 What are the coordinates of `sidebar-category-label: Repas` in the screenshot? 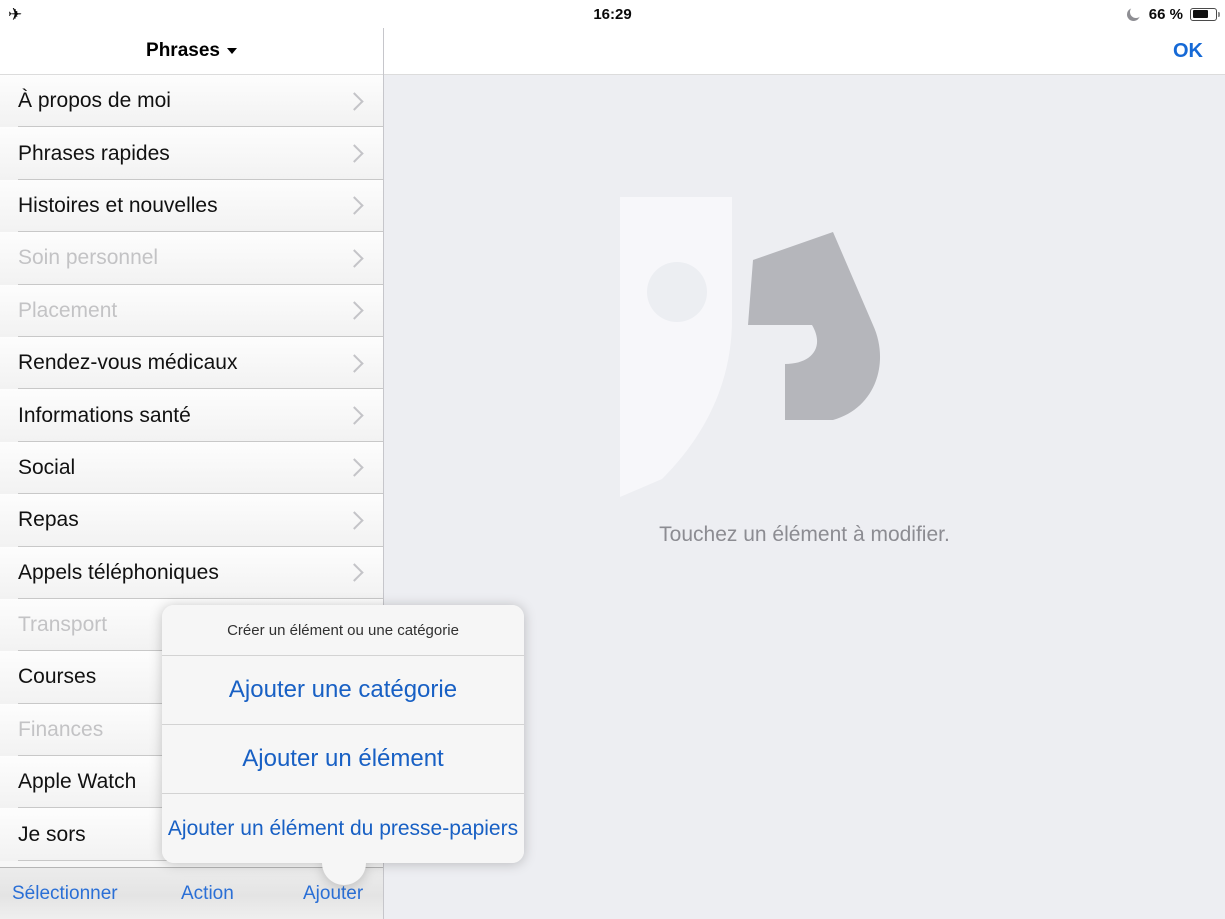 It's located at (48, 520).